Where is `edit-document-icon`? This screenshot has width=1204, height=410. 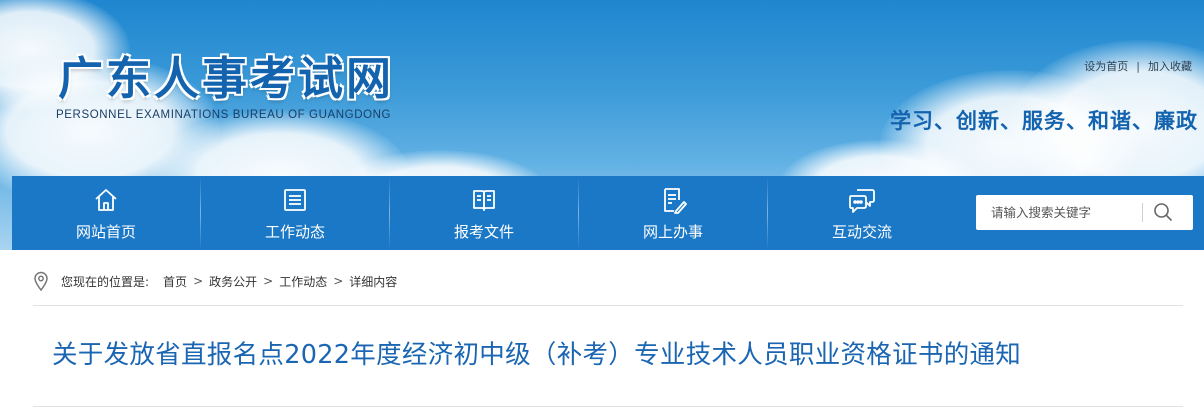 edit-document-icon is located at coordinates (675, 201).